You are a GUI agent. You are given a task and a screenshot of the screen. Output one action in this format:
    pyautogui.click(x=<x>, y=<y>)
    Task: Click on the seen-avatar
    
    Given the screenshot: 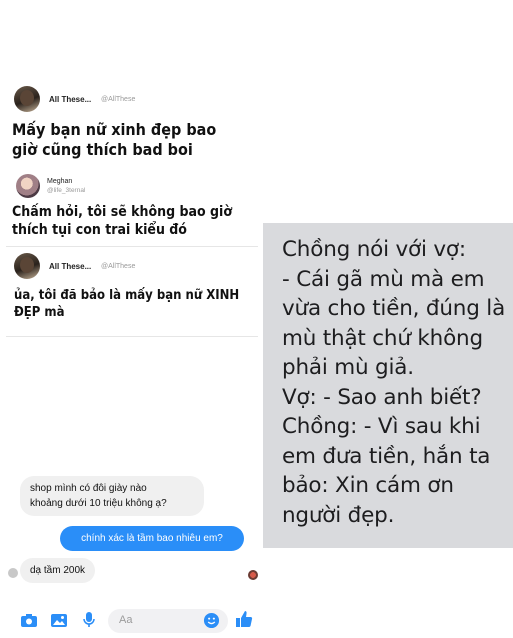 What is the action you would take?
    pyautogui.click(x=253, y=575)
    